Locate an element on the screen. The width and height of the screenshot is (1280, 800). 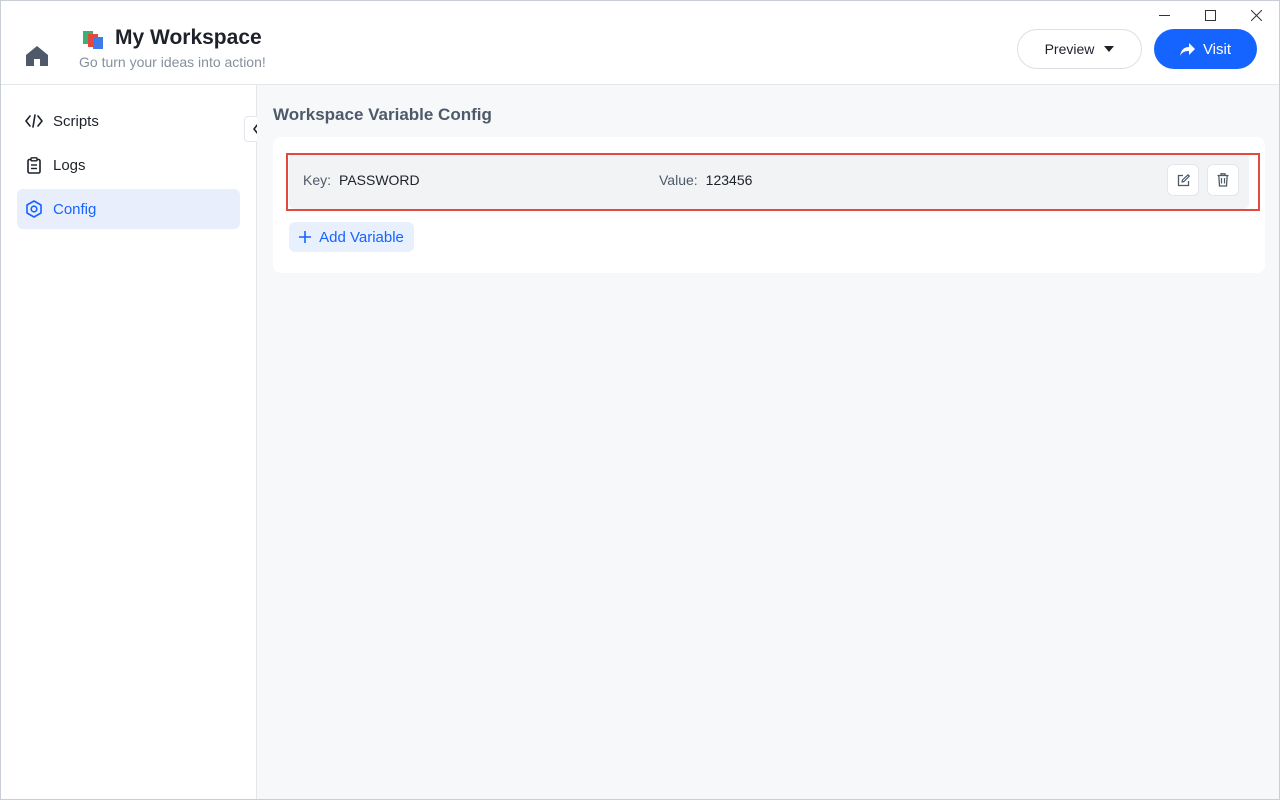
row-actions is located at coordinates (1203, 180).